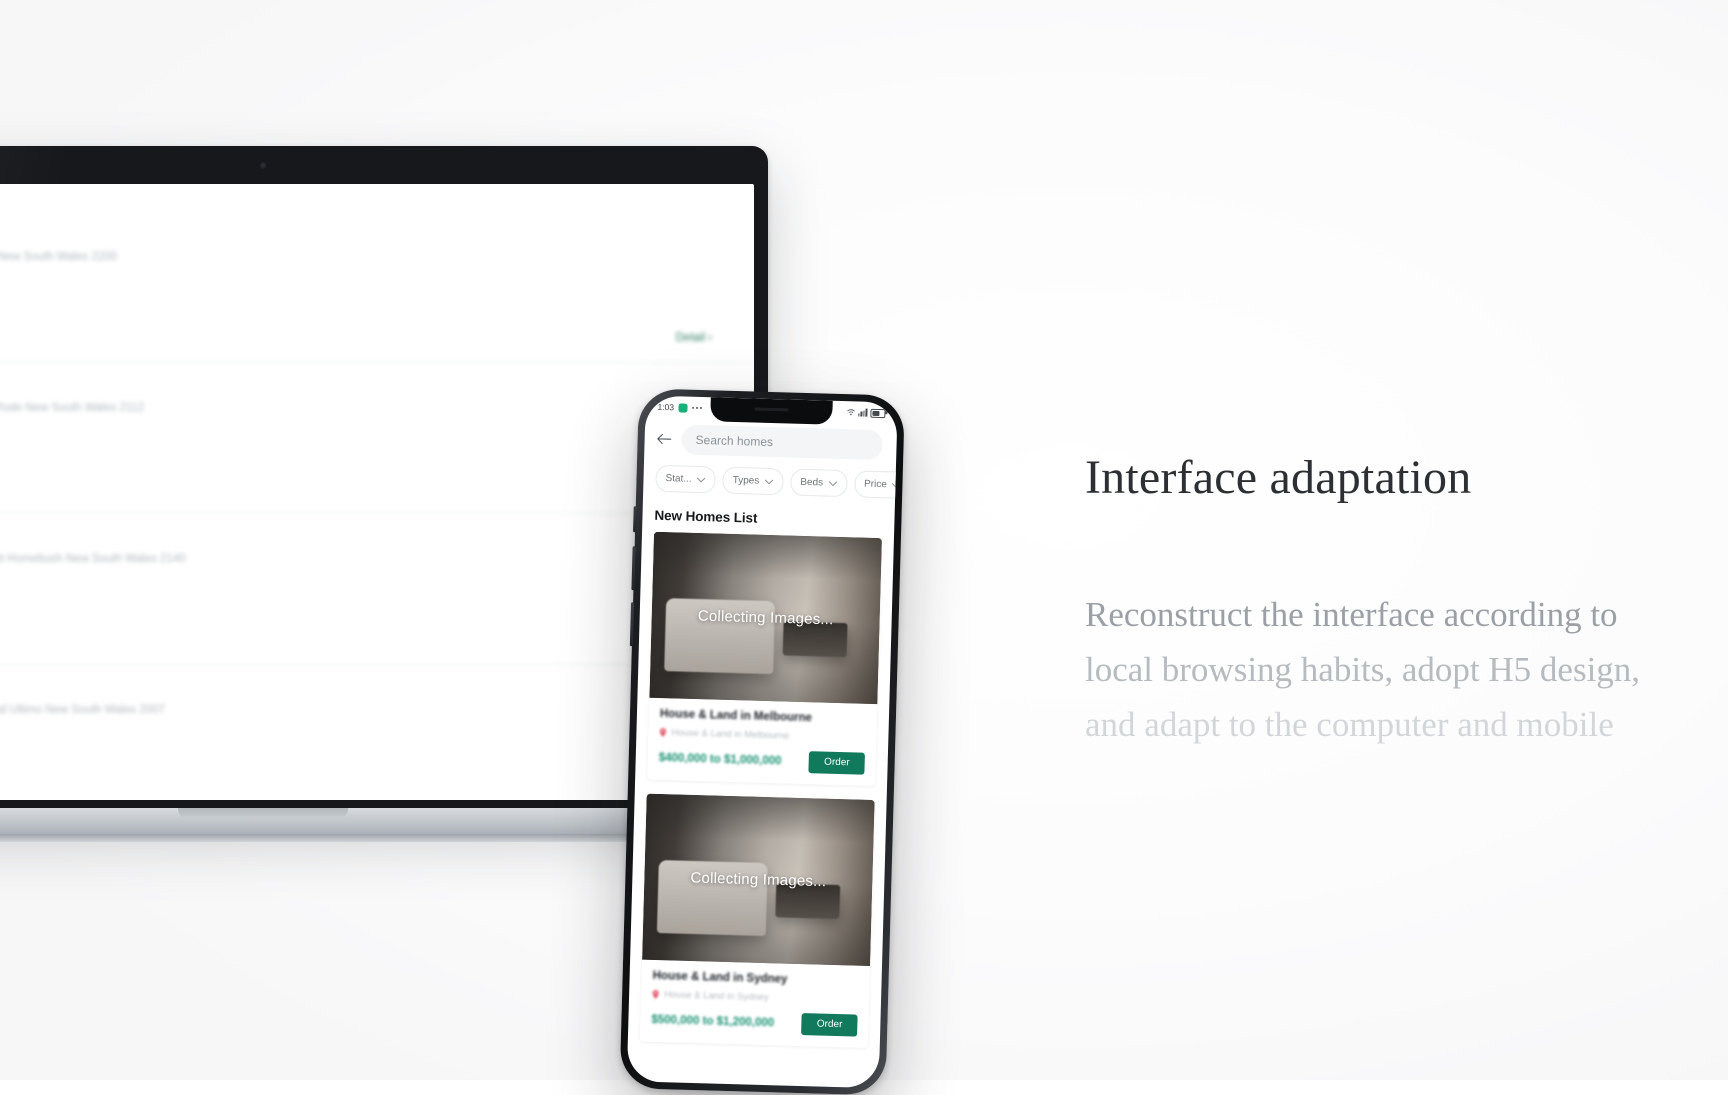 This screenshot has height=1095, width=1728. What do you see at coordinates (746, 480) in the screenshot?
I see `filter-chip-types-label: Types` at bounding box center [746, 480].